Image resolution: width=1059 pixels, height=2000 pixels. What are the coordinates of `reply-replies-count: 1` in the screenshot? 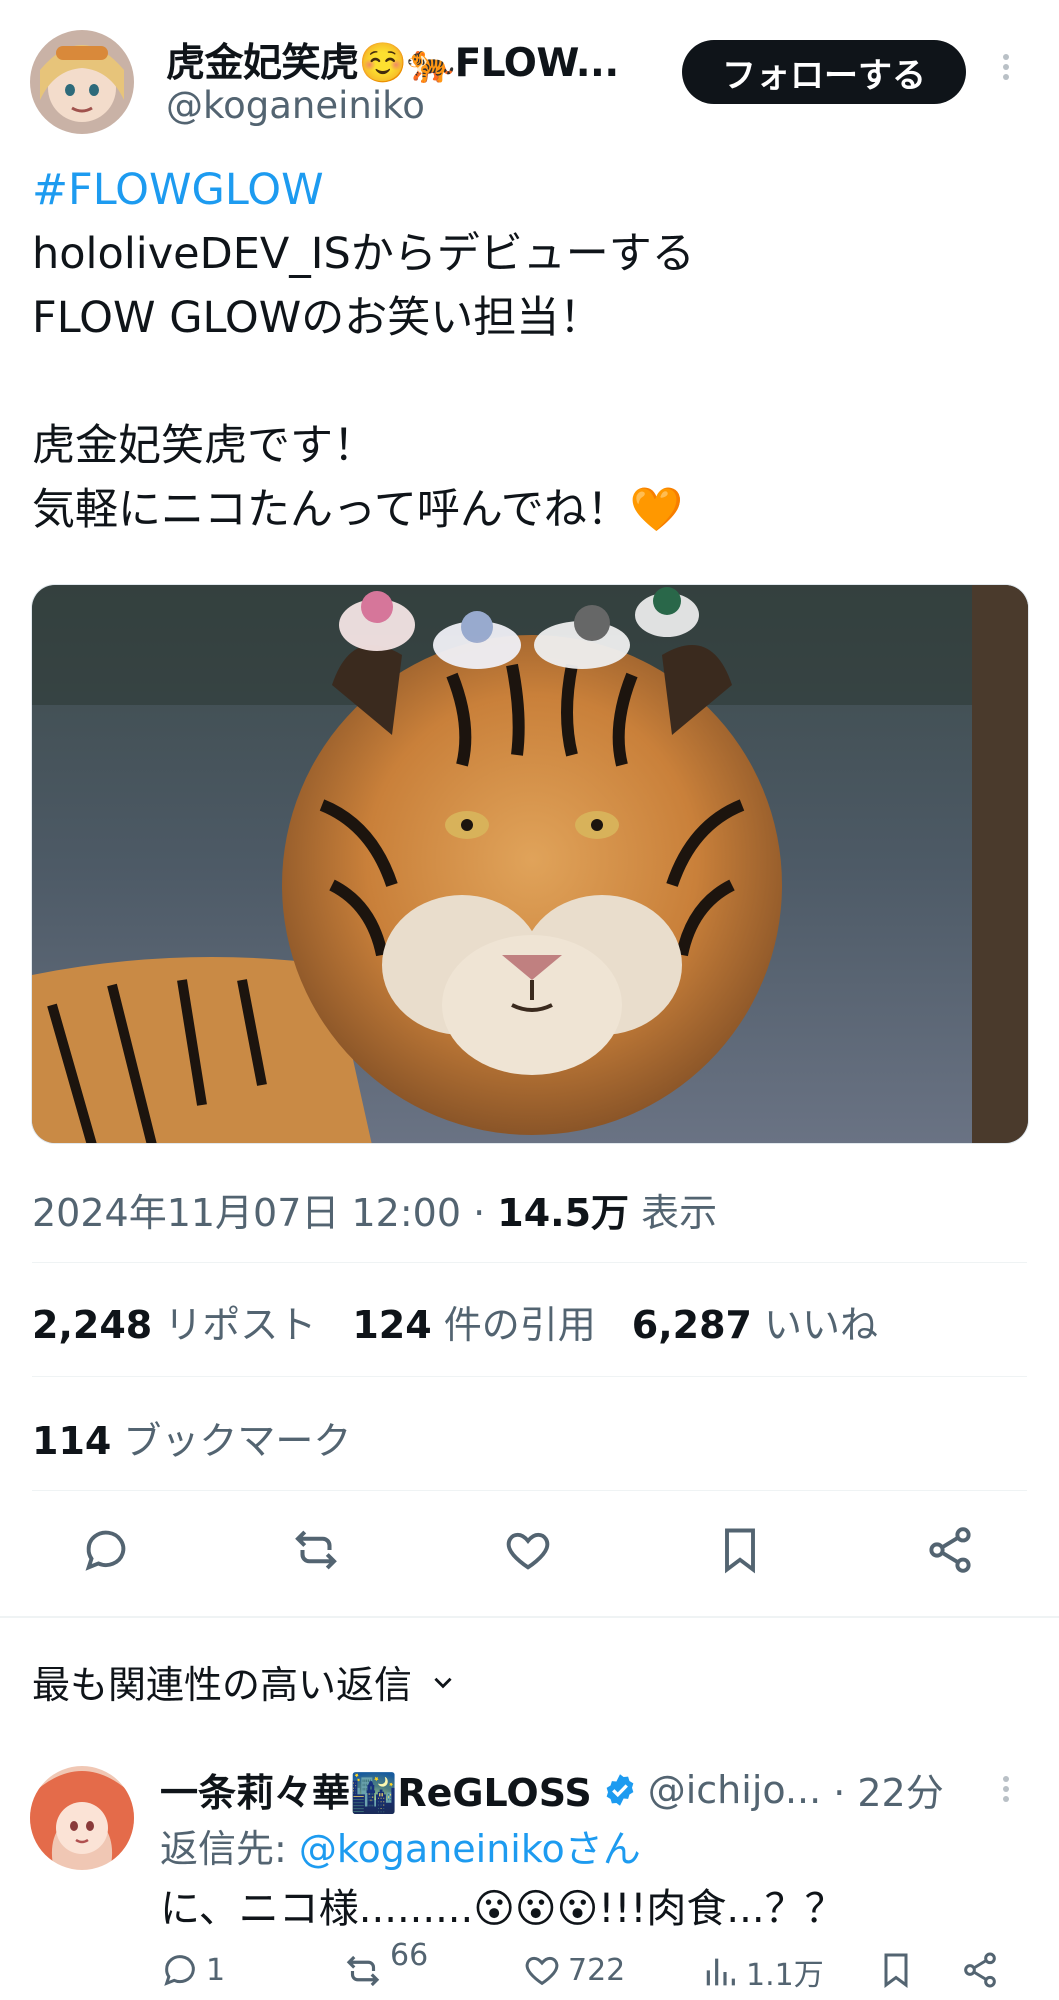 It's located at (216, 1970).